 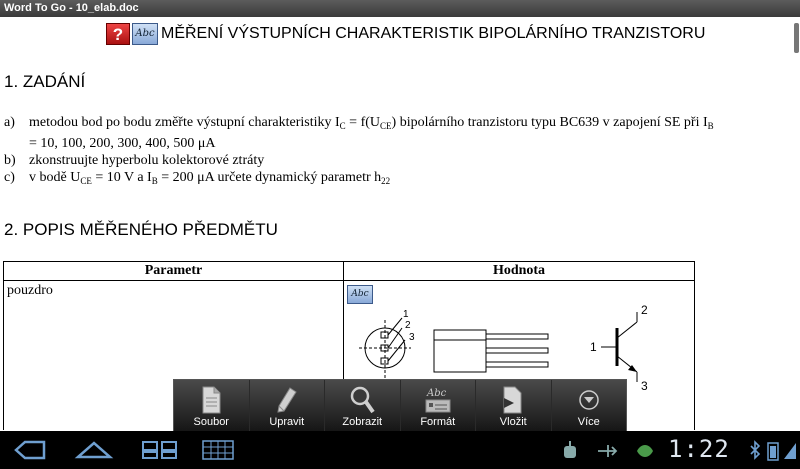 What do you see at coordinates (438, 400) in the screenshot?
I see `format-icon: Abc` at bounding box center [438, 400].